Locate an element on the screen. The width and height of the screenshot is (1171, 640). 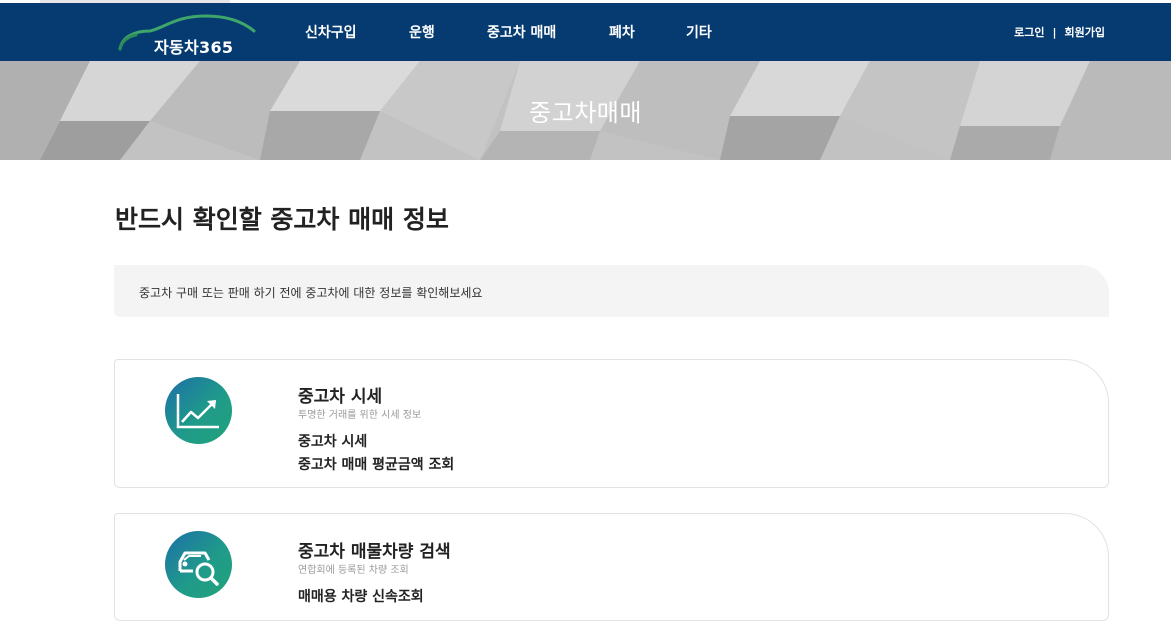
card-title: 중고차 시세 is located at coordinates (340, 397).